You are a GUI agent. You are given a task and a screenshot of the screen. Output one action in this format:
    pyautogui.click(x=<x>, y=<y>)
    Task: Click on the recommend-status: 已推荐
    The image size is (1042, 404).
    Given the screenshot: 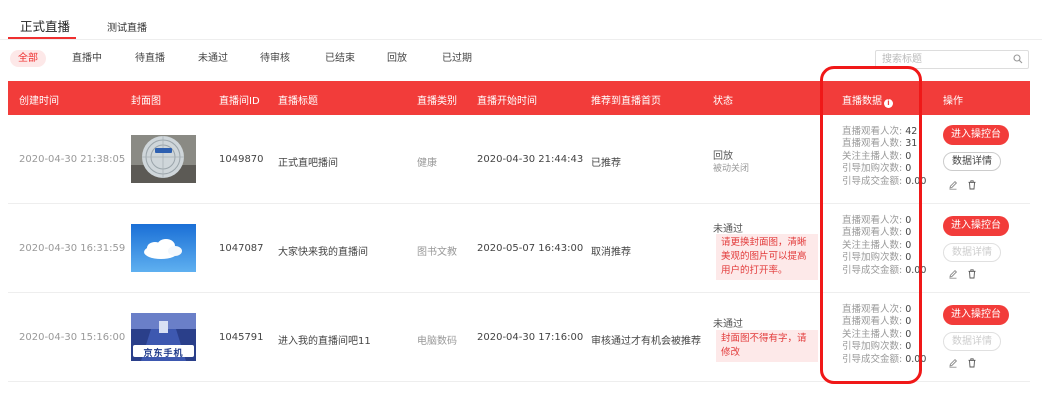 What is the action you would take?
    pyautogui.click(x=606, y=163)
    